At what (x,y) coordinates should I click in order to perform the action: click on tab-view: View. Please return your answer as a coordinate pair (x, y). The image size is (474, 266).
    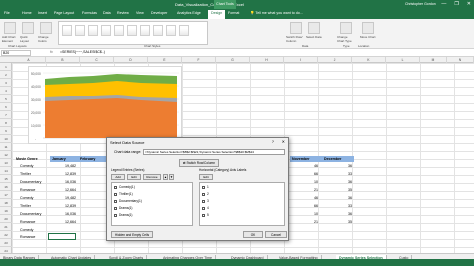
    Looking at the image, I should click on (140, 13).